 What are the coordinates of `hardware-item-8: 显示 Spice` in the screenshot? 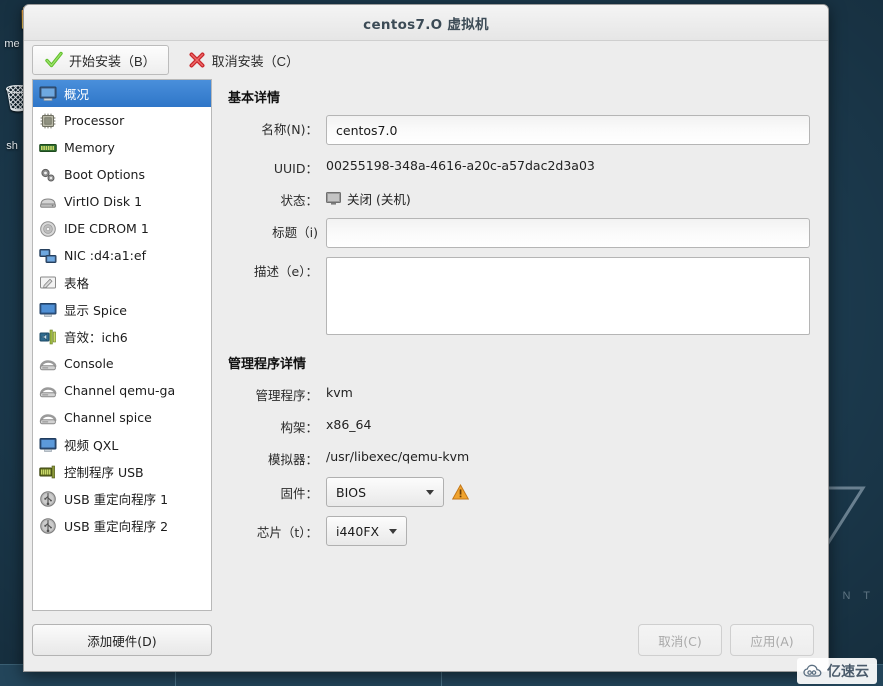 It's located at (122, 309).